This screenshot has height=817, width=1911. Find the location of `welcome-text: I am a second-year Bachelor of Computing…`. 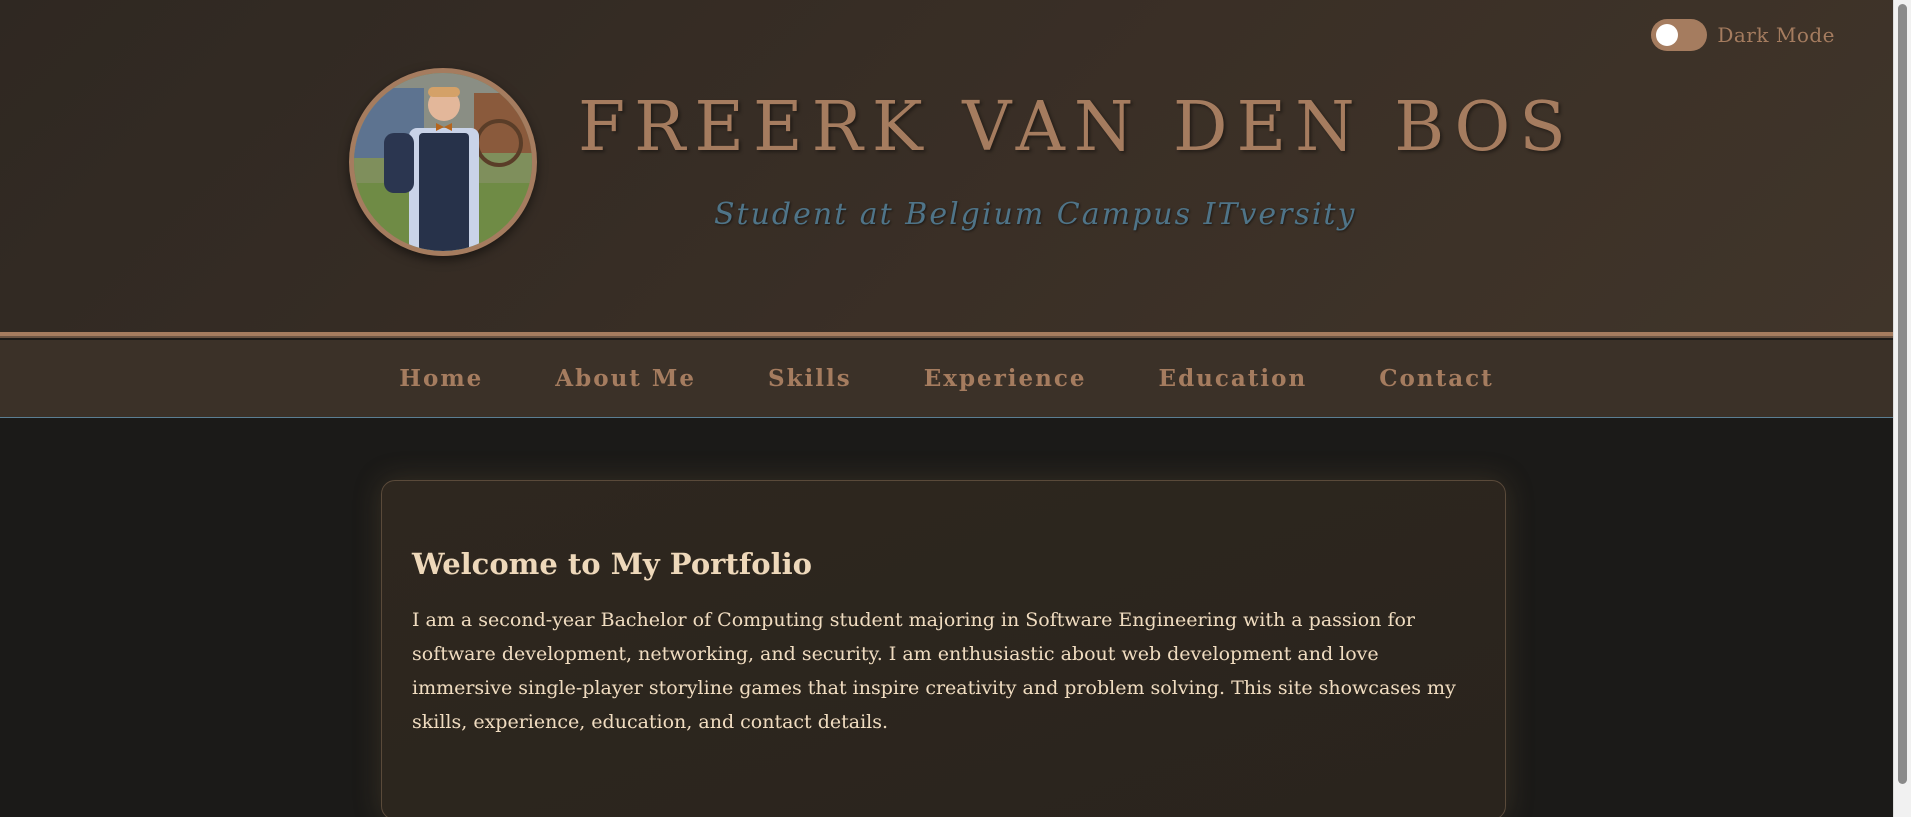

welcome-text: I am a second-year Bachelor of Computing… is located at coordinates (934, 671).